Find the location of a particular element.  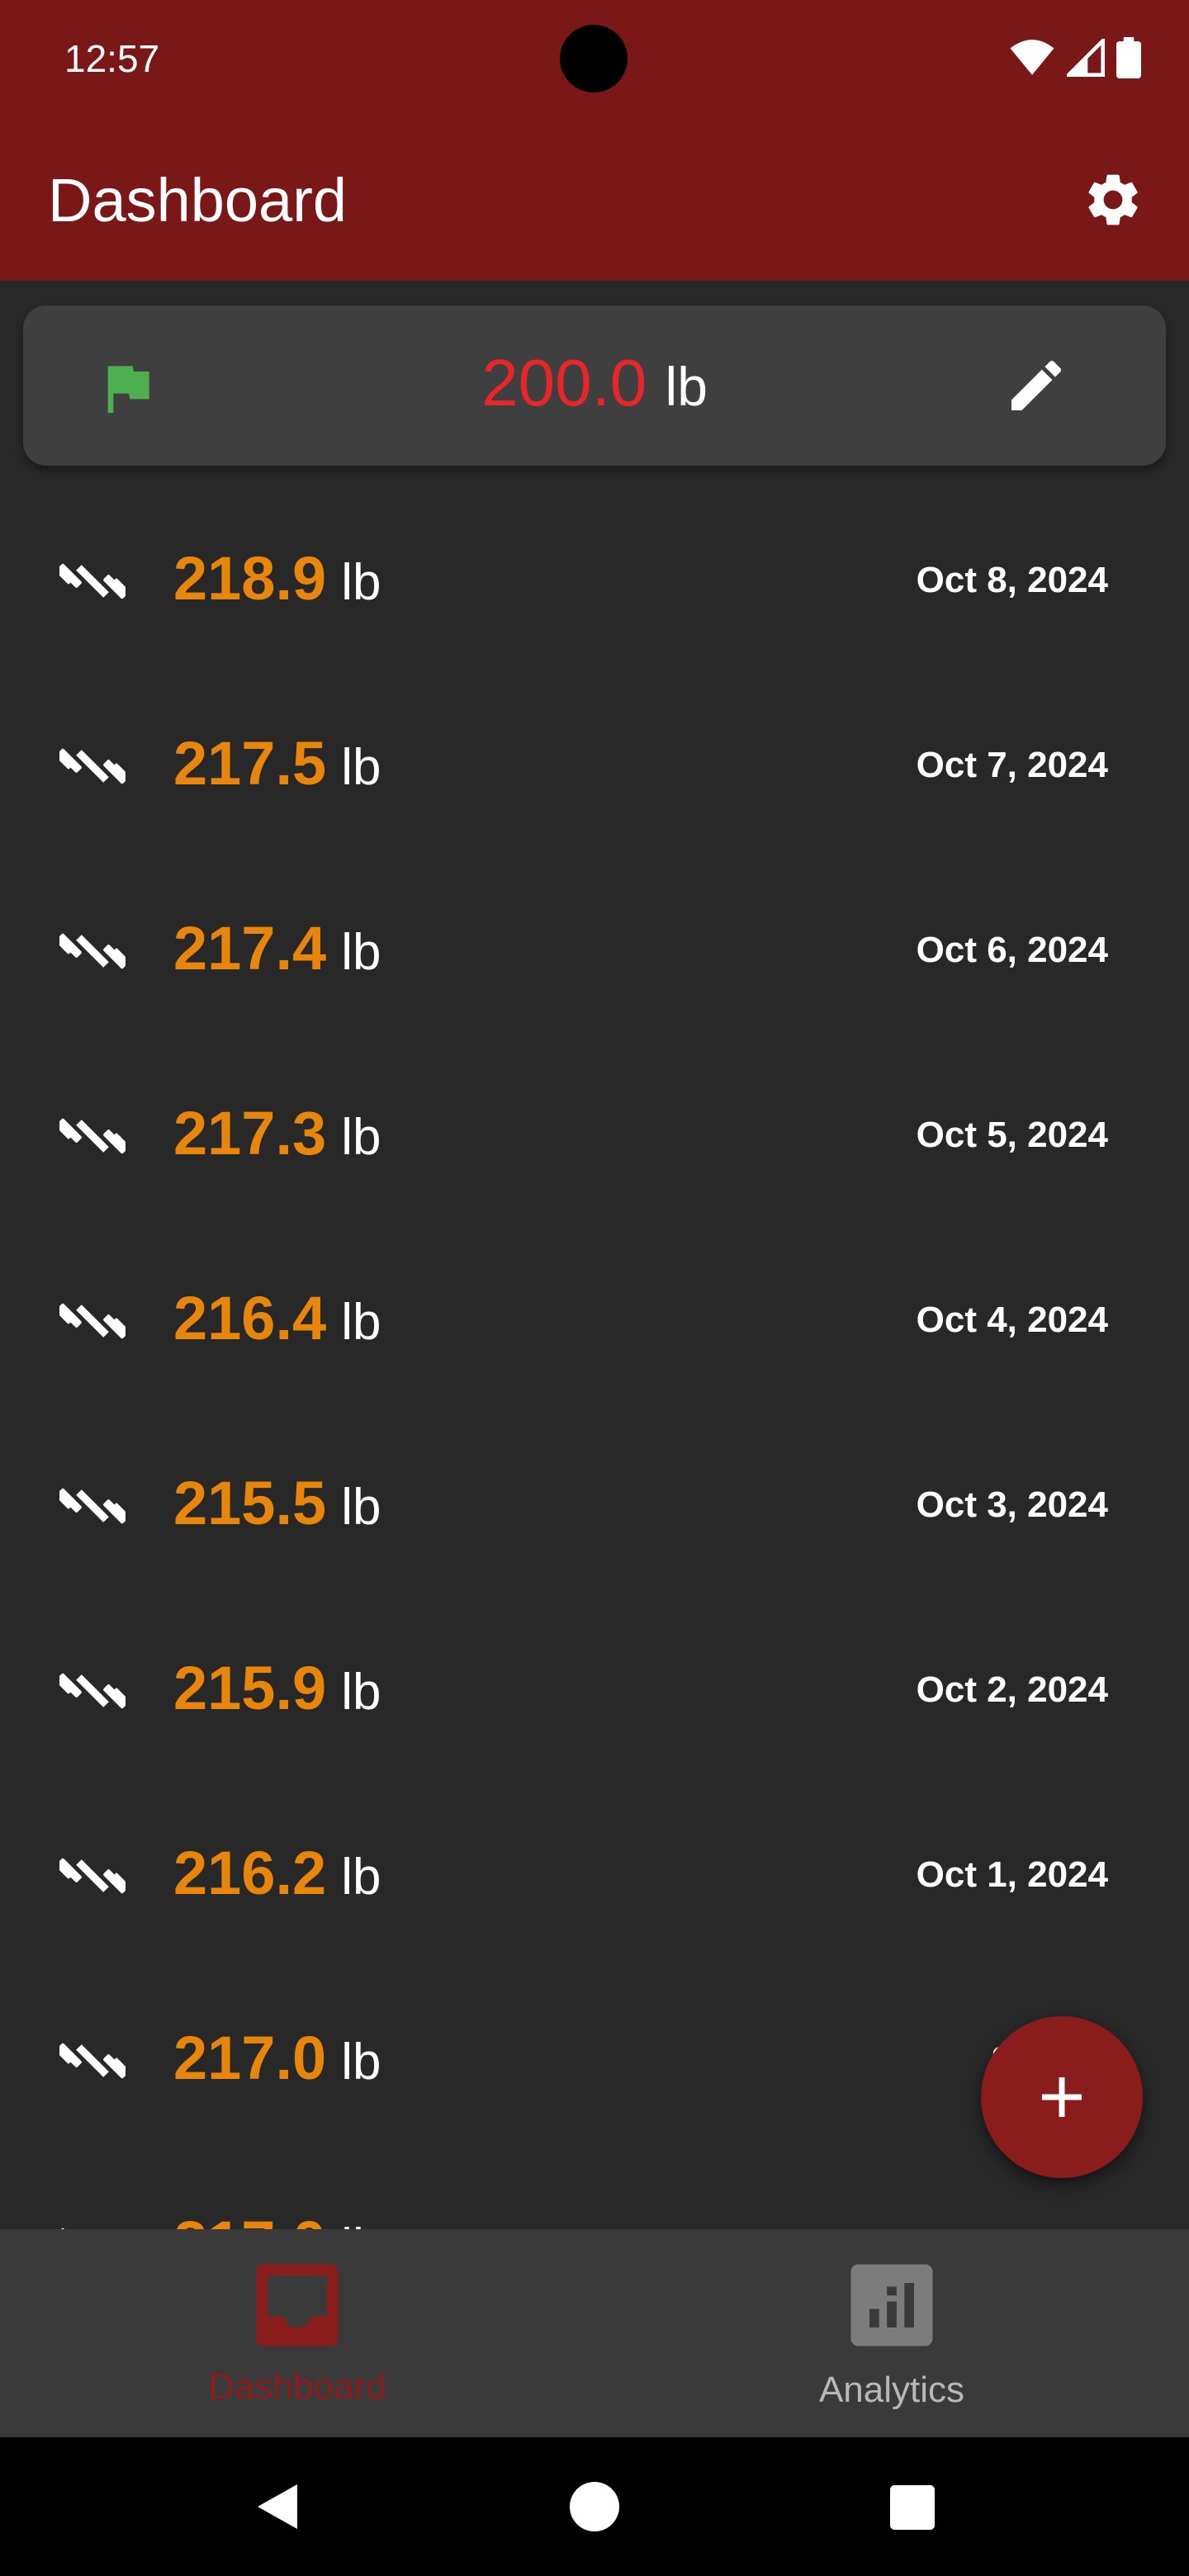

entry-date: Oct 3, 2024 is located at coordinates (1012, 1505).